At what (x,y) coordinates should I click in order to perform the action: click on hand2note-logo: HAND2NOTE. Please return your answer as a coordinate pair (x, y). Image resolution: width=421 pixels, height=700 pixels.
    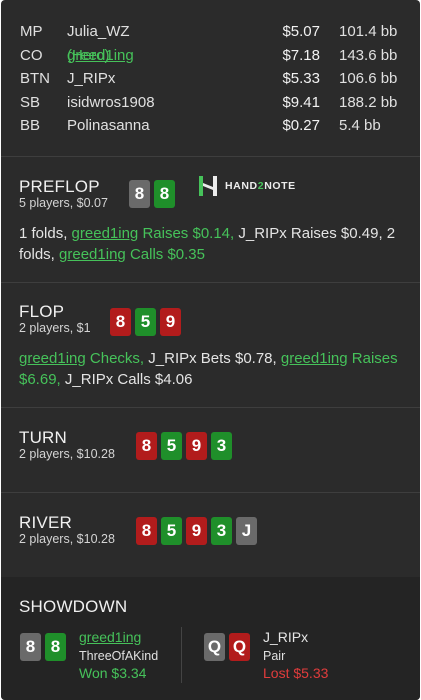
    Looking at the image, I should click on (247, 186).